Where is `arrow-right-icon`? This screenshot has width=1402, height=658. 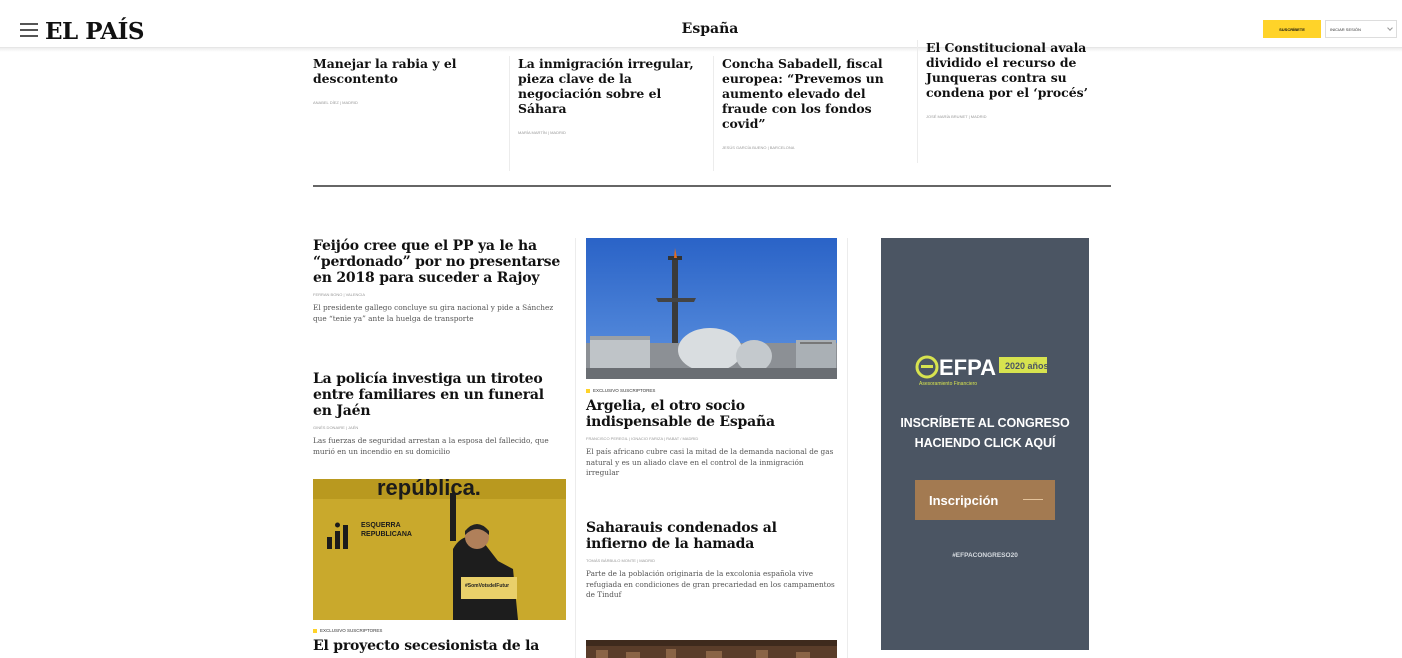 arrow-right-icon is located at coordinates (1033, 499).